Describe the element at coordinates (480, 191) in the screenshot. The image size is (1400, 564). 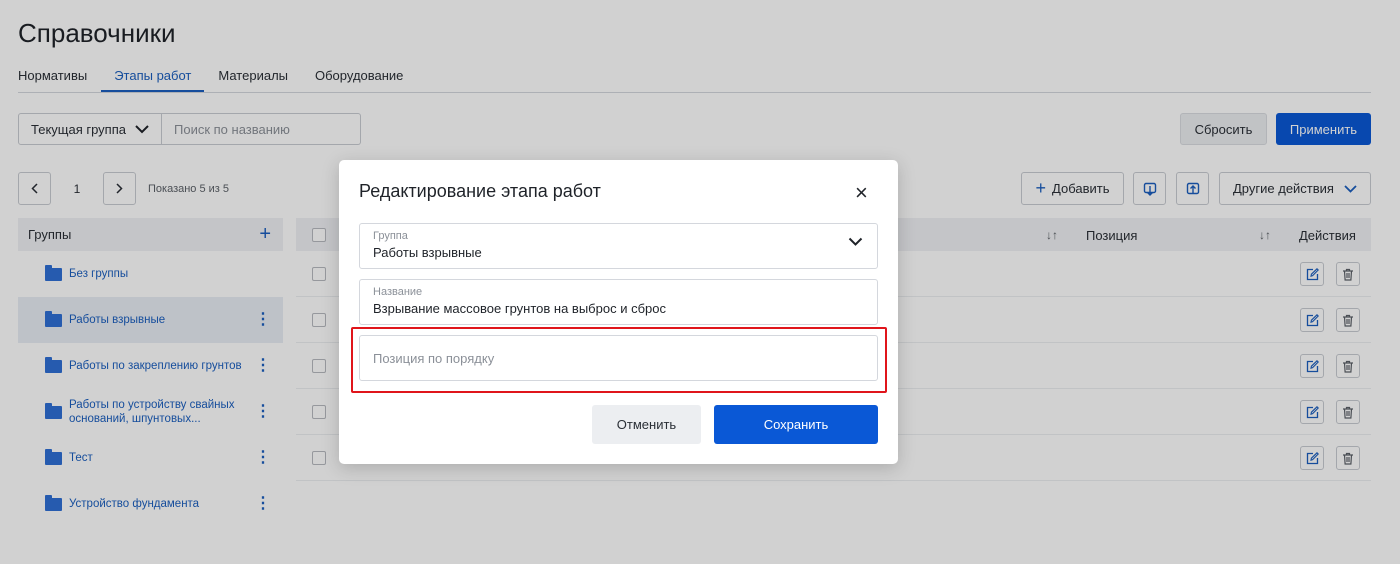
I see `dialog-title: Редактирование этапа работ` at that location.